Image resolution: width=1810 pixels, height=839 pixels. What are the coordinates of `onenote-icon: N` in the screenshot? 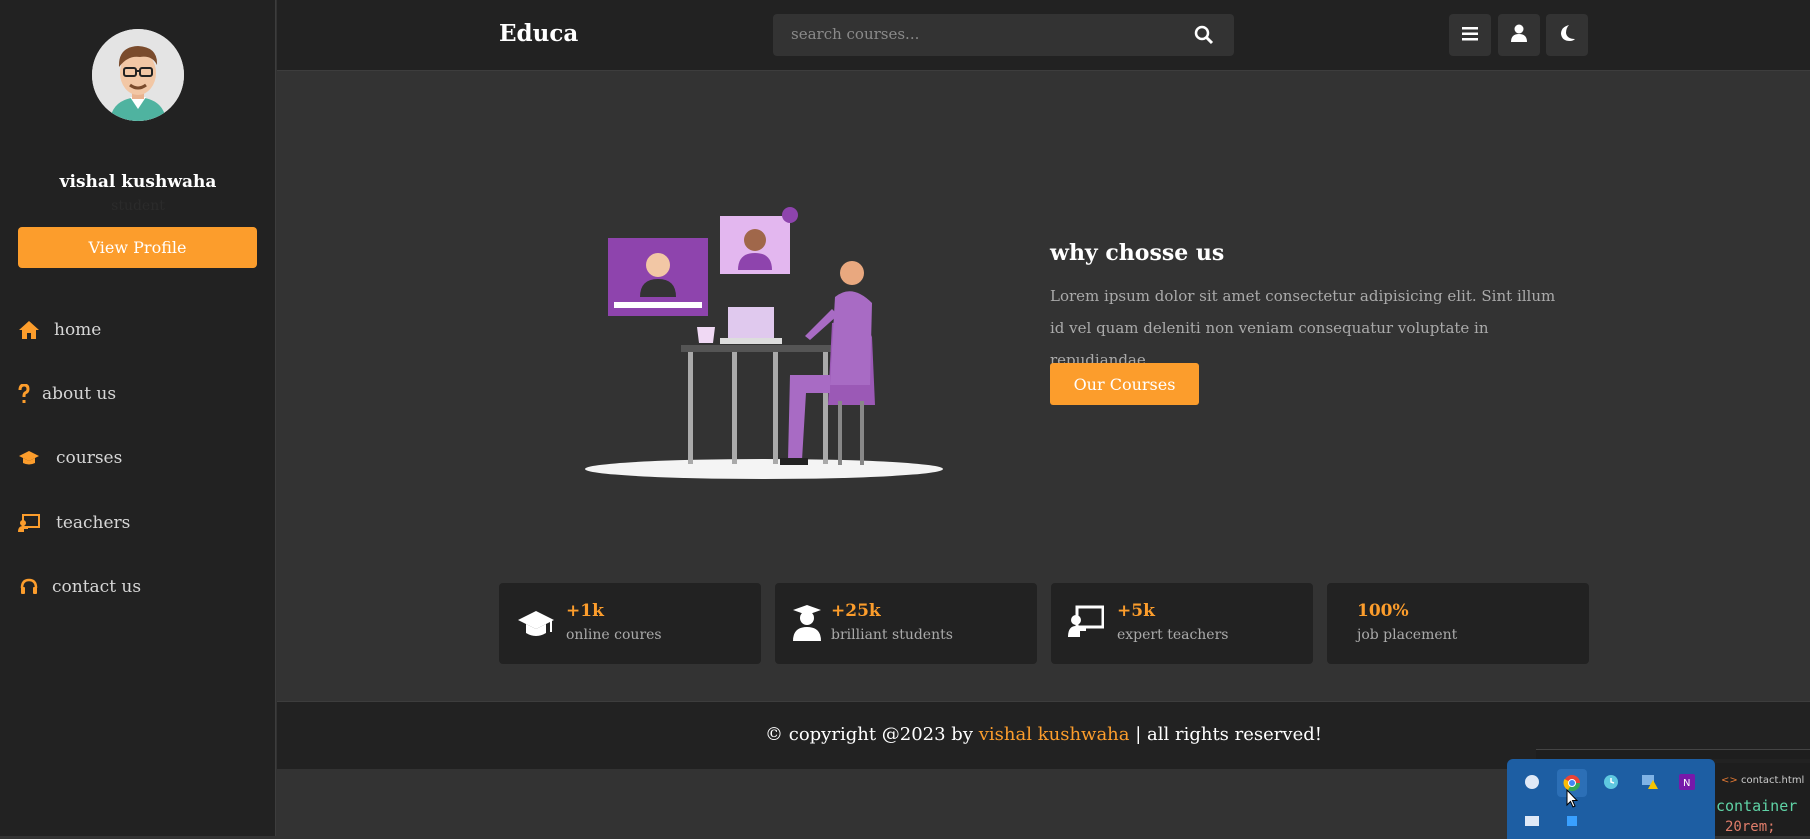 It's located at (1687, 782).